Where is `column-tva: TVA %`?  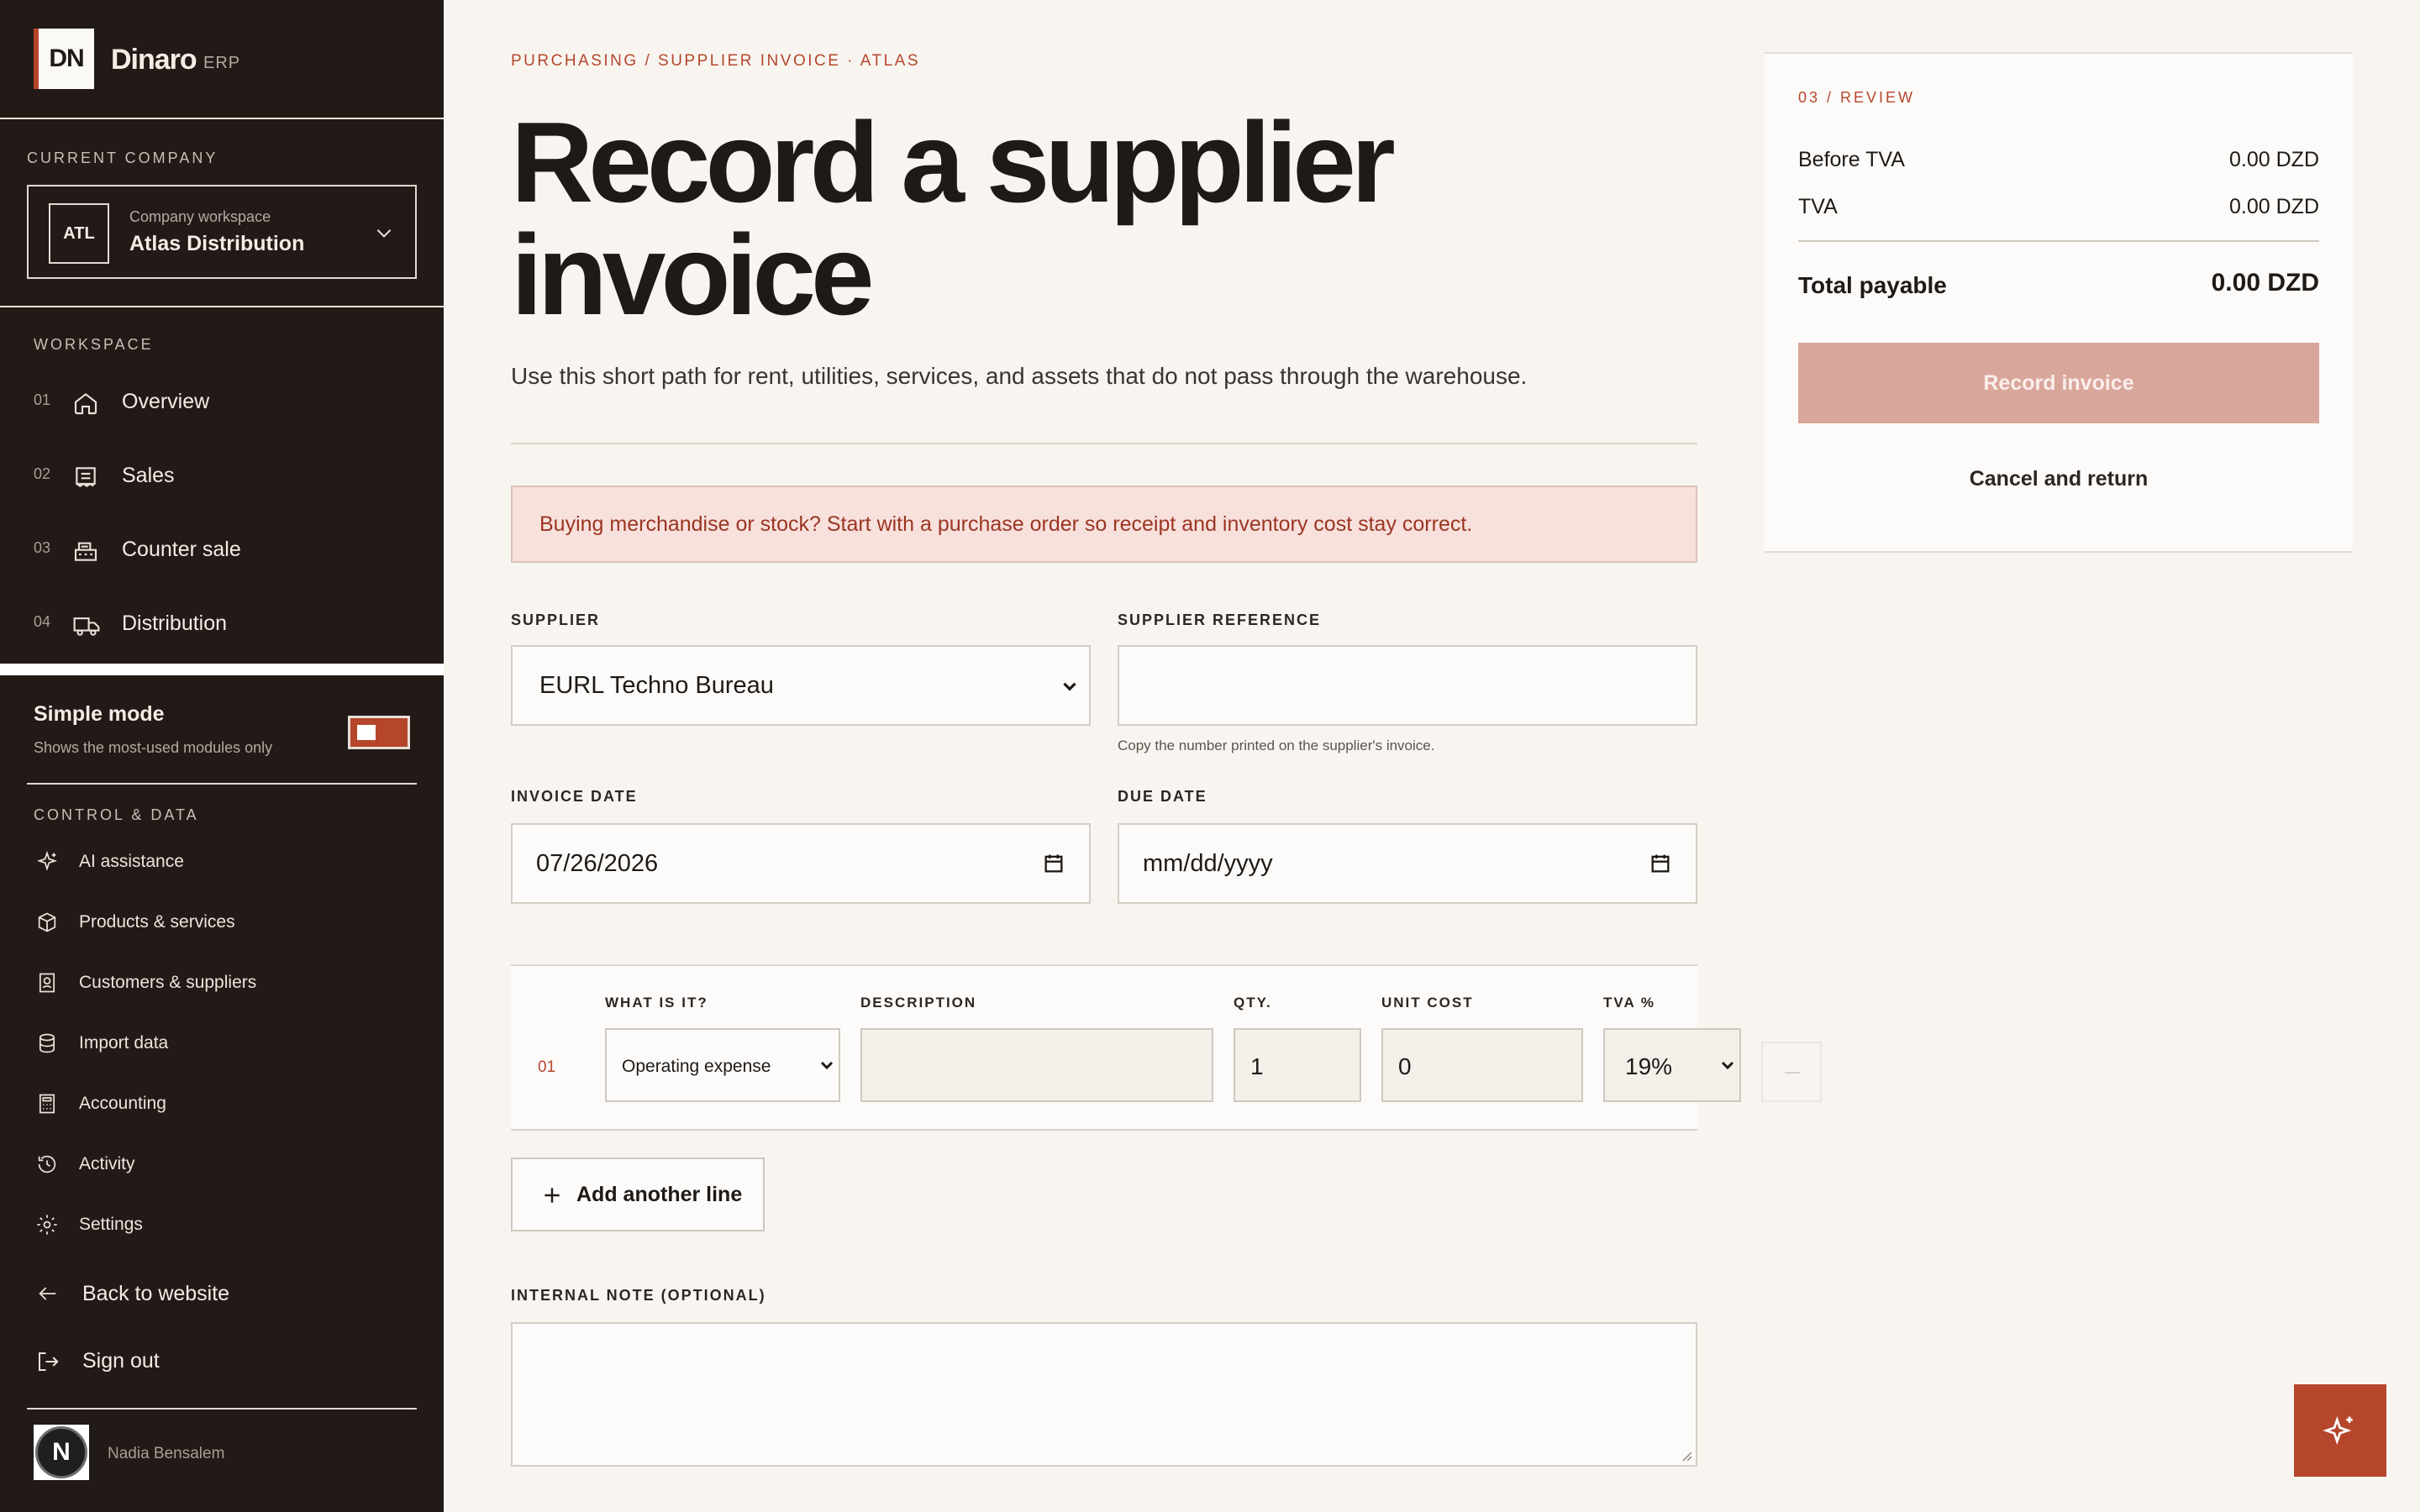
column-tva: TVA % is located at coordinates (1629, 1003).